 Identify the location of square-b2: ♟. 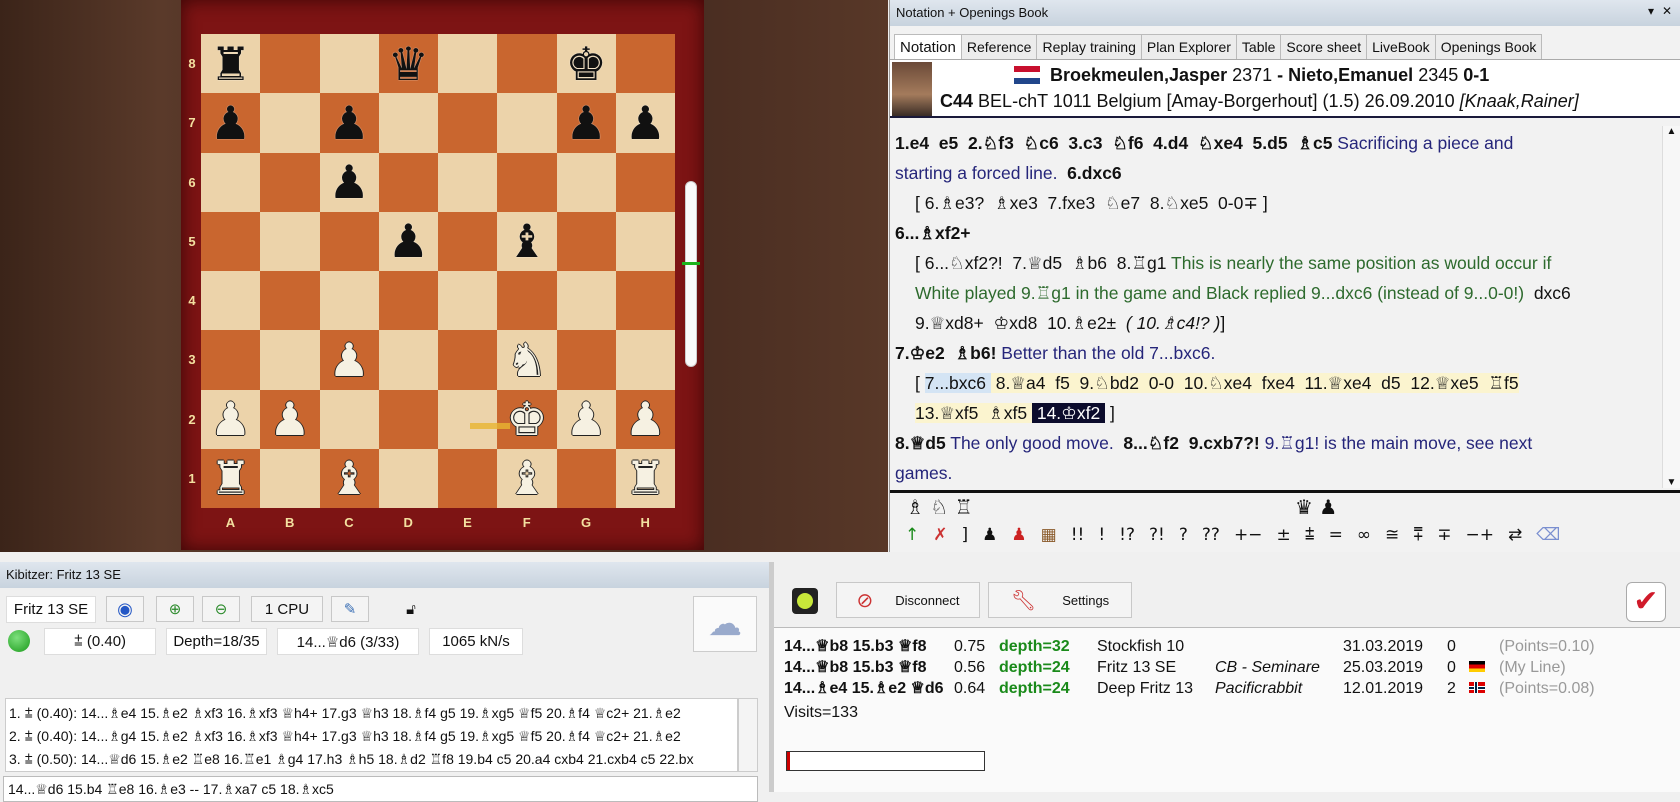
(290, 419).